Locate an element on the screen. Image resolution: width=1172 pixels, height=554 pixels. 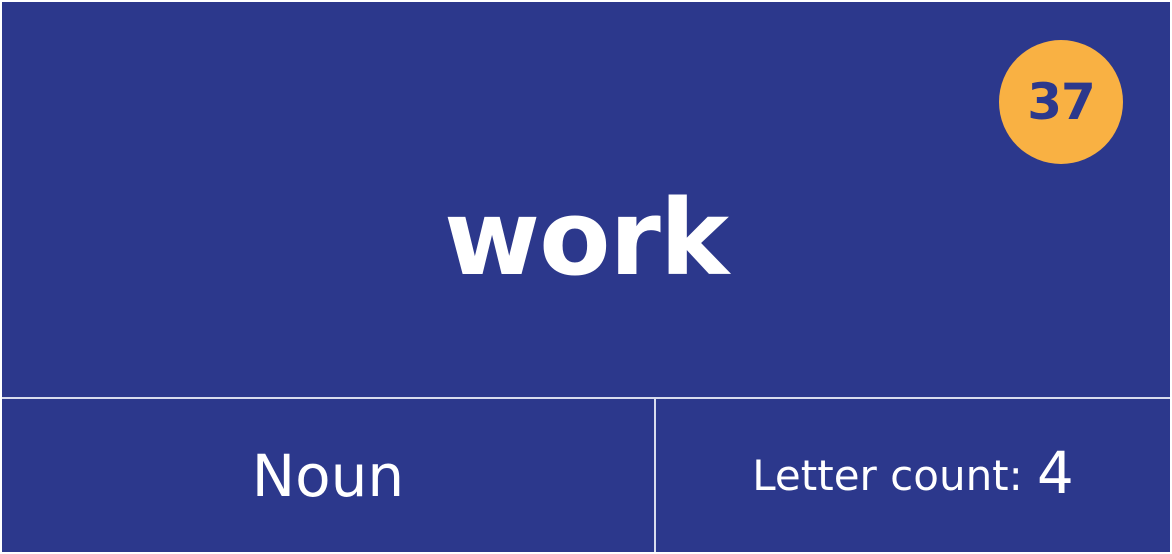
part-of-speech-label: Noun is located at coordinates (328, 475).